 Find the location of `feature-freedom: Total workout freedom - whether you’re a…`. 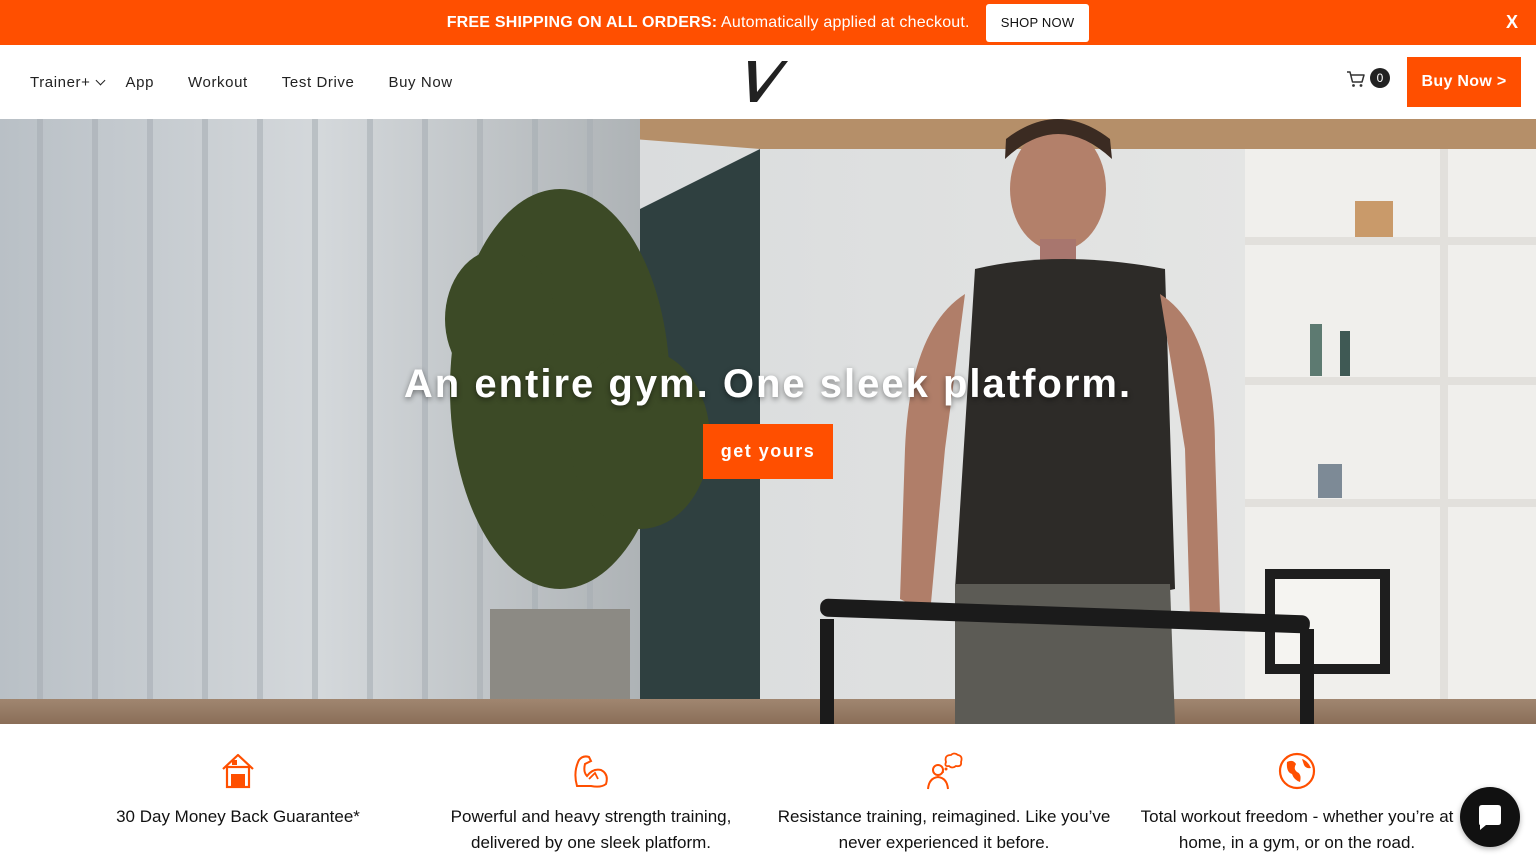

feature-freedom: Total workout freedom - whether you’re a… is located at coordinates (1297, 804).